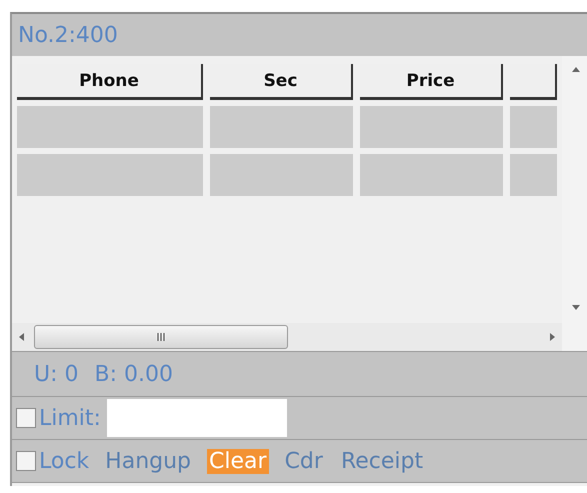  What do you see at coordinates (56, 374) in the screenshot?
I see `user-count: U: 0` at bounding box center [56, 374].